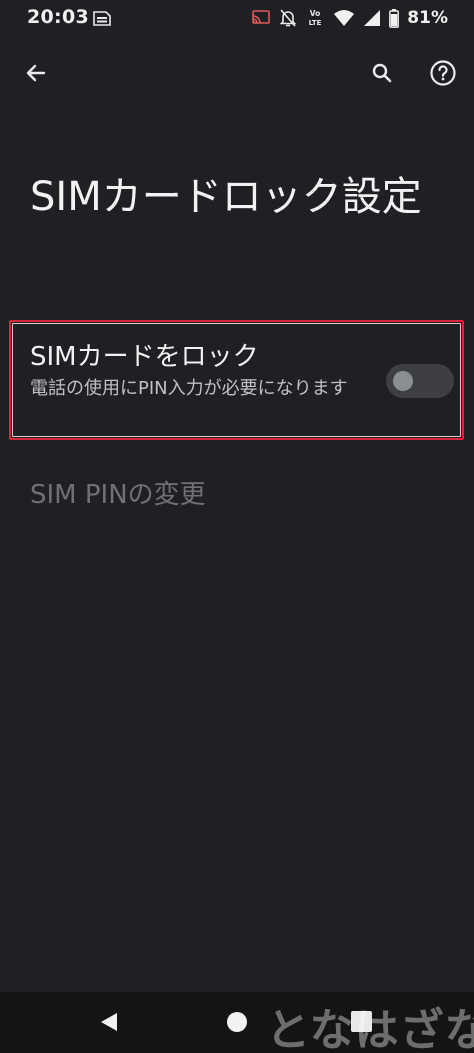 The height and width of the screenshot is (1053, 474). I want to click on change-sim-pin-setting: SIM PINの変更, so click(118, 495).